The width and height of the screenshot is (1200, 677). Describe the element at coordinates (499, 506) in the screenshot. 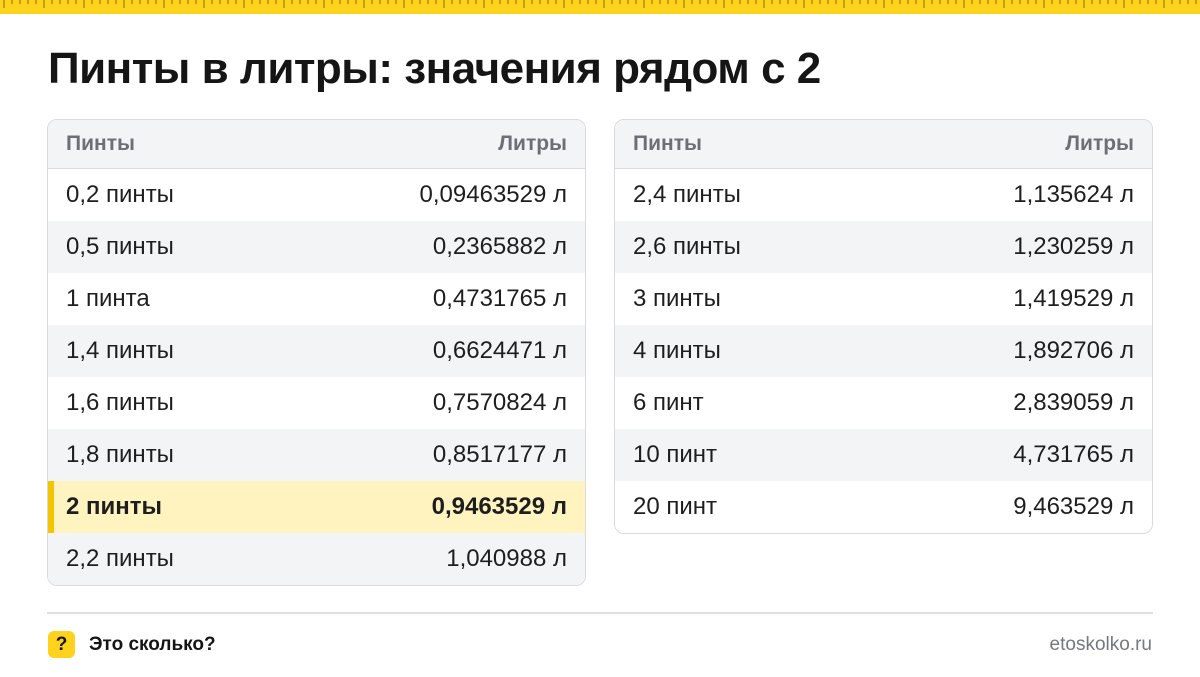

I see `liters-cell: 0,9463529 л` at that location.